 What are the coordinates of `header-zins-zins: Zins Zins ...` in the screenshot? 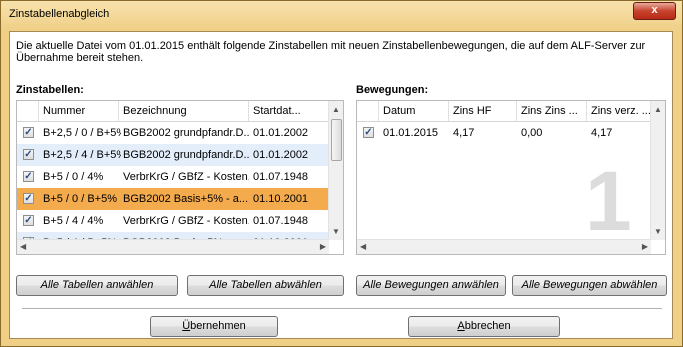 It's located at (552, 111).